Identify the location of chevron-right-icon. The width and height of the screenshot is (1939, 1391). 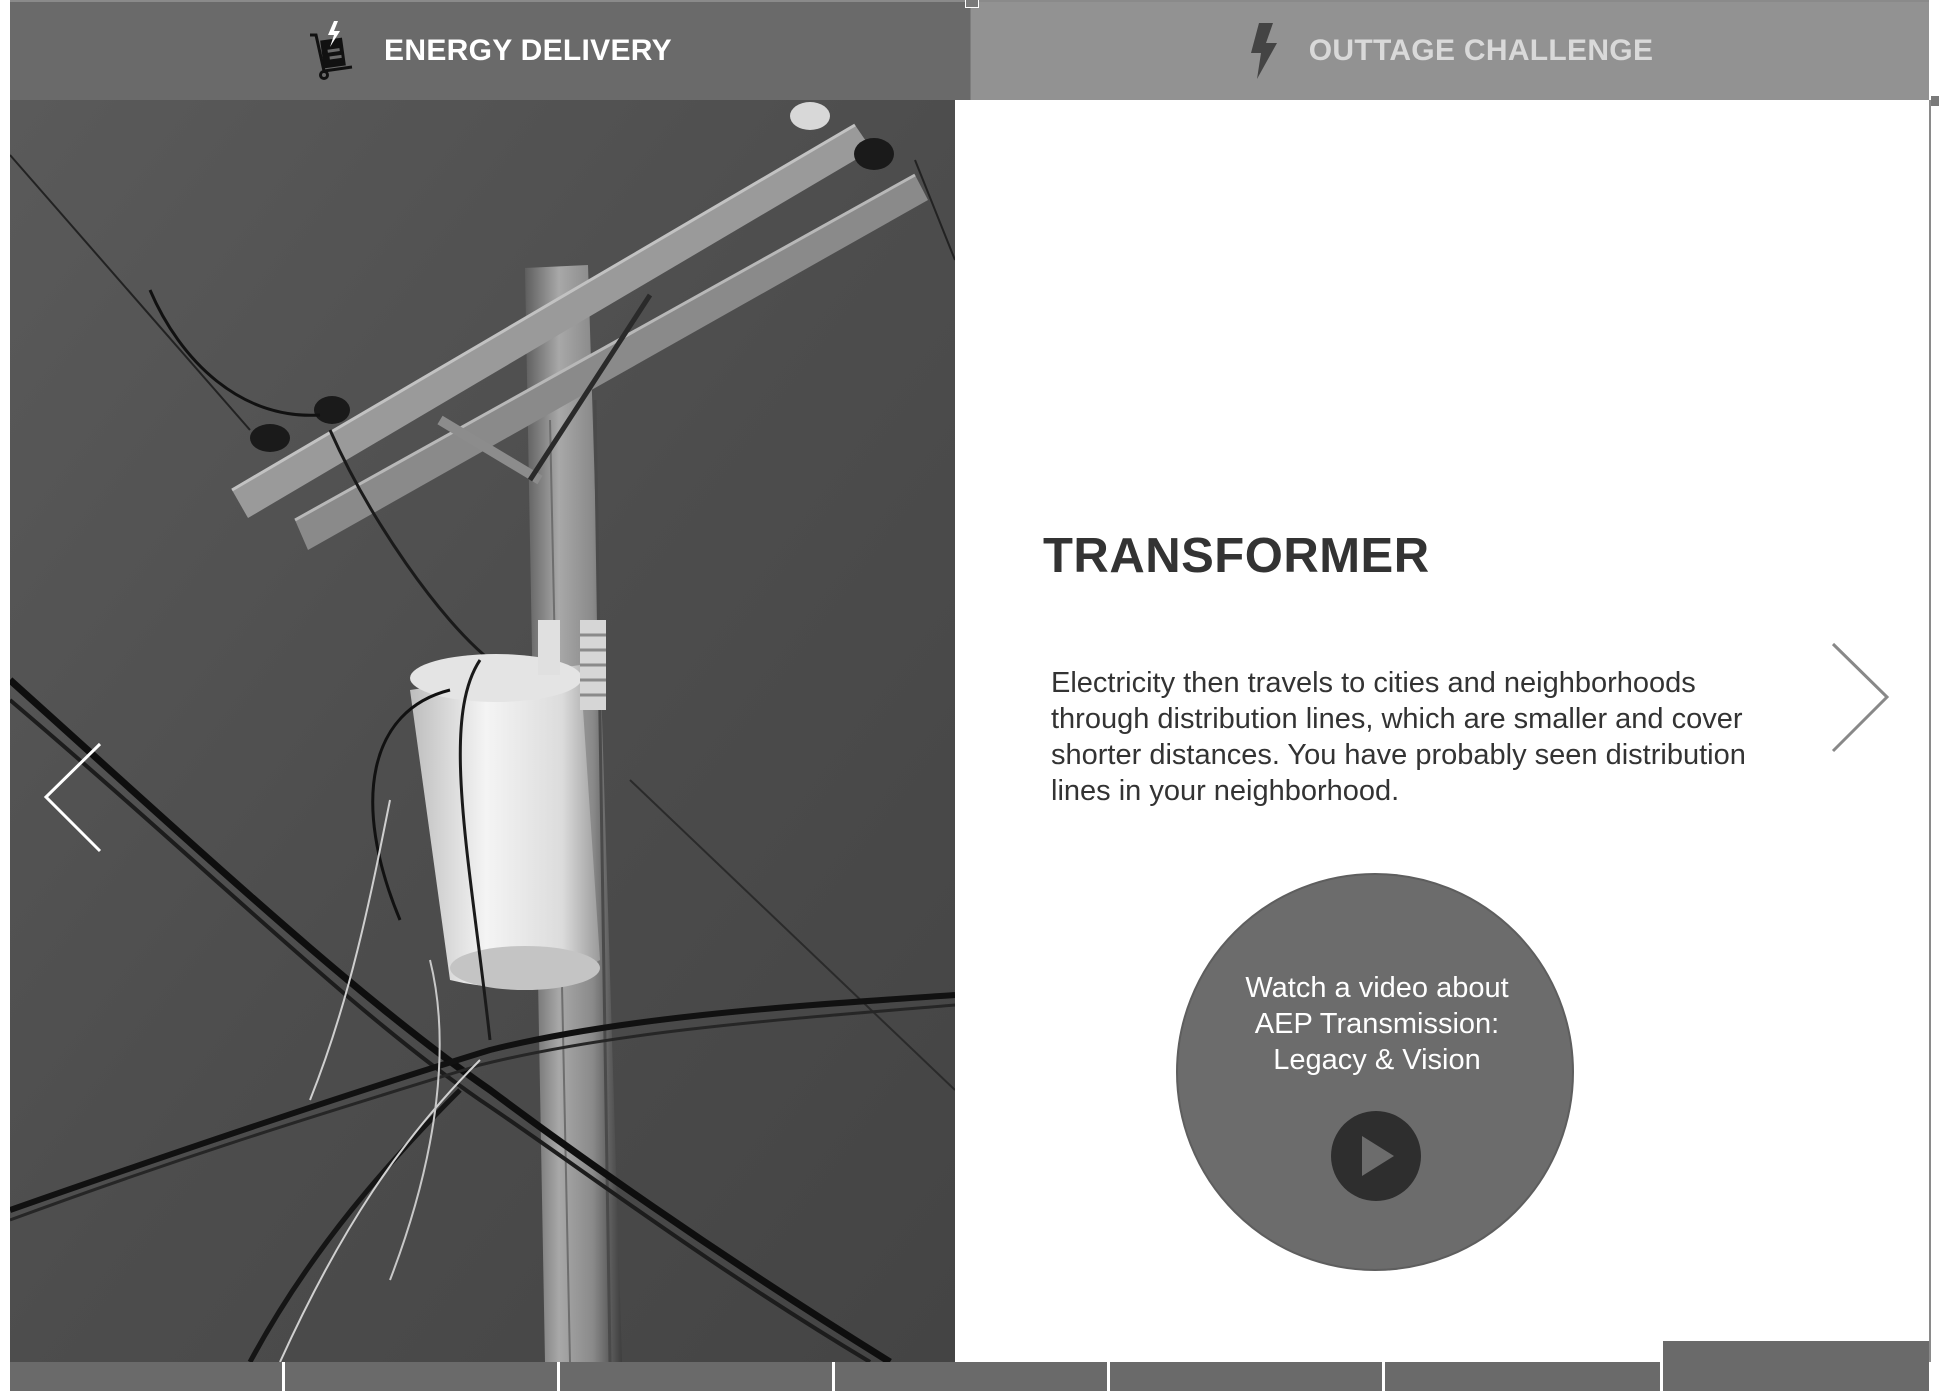
(1860, 697).